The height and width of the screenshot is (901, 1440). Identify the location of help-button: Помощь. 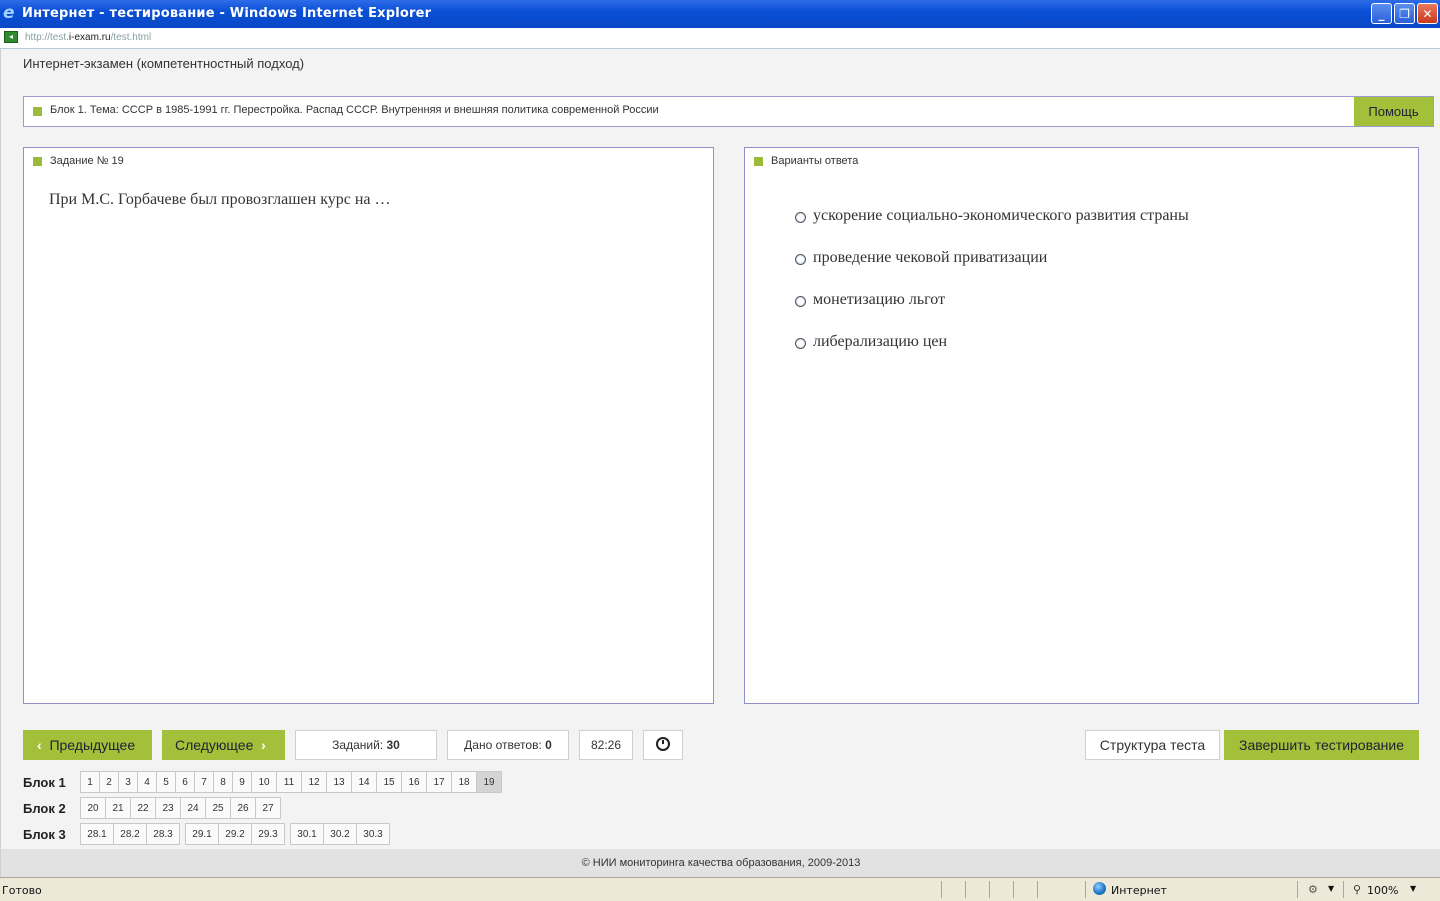
(1393, 111).